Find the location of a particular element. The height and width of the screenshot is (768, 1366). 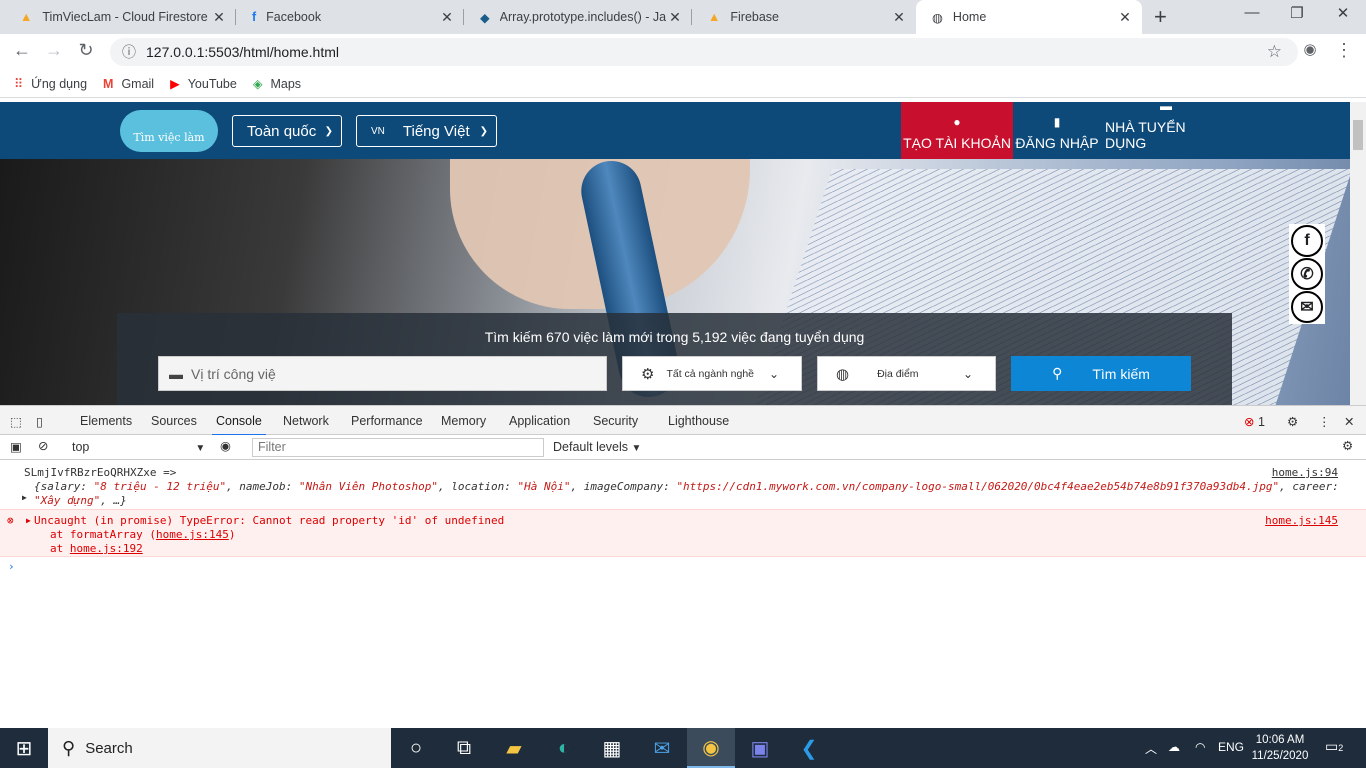

reload-icon: ↻ is located at coordinates (86, 50).